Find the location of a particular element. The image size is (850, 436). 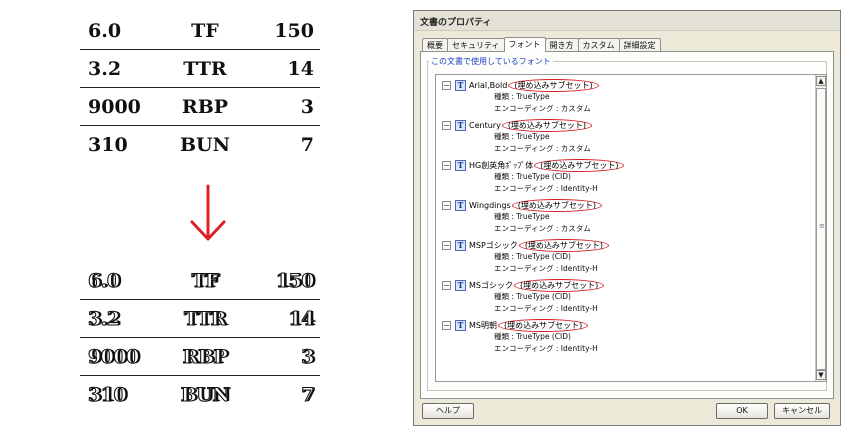

scroll-up-icon: ▲ is located at coordinates (821, 81).